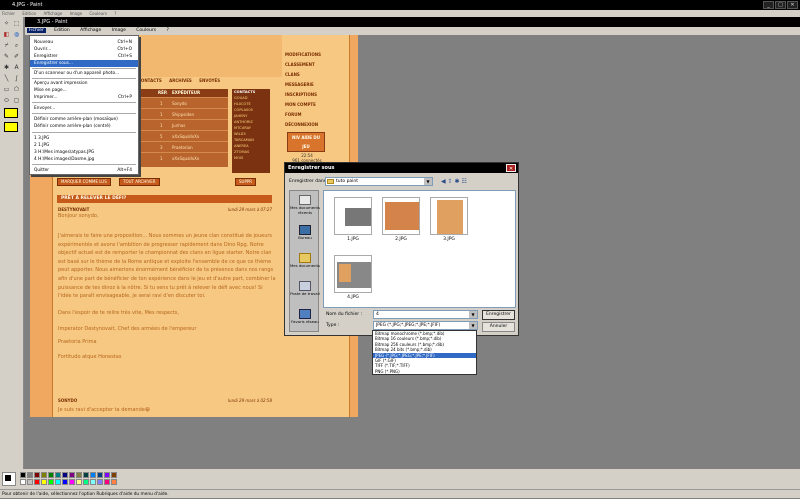 The image size is (800, 499). Describe the element at coordinates (498, 327) in the screenshot. I see `cancel-button: Annuler` at that location.